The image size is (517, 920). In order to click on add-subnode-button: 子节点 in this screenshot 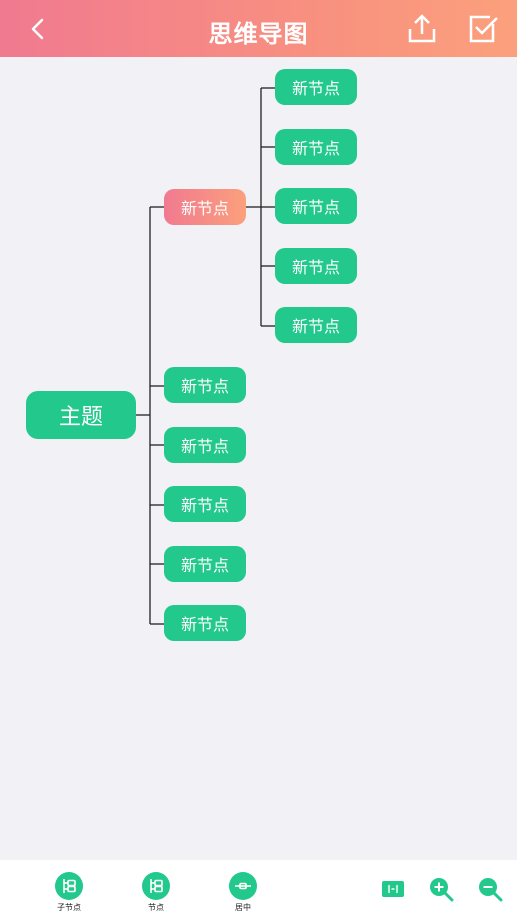, I will do `click(69, 892)`.